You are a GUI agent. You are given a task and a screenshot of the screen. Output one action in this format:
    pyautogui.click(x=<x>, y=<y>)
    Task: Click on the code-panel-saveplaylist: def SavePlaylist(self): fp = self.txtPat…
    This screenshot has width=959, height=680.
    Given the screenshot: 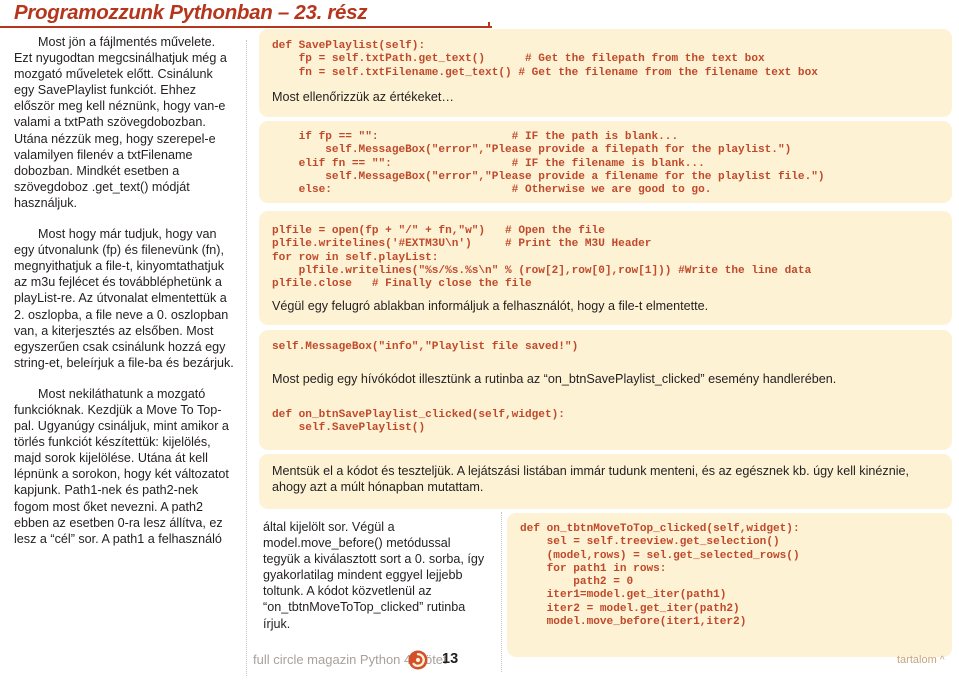 What is the action you would take?
    pyautogui.click(x=605, y=73)
    